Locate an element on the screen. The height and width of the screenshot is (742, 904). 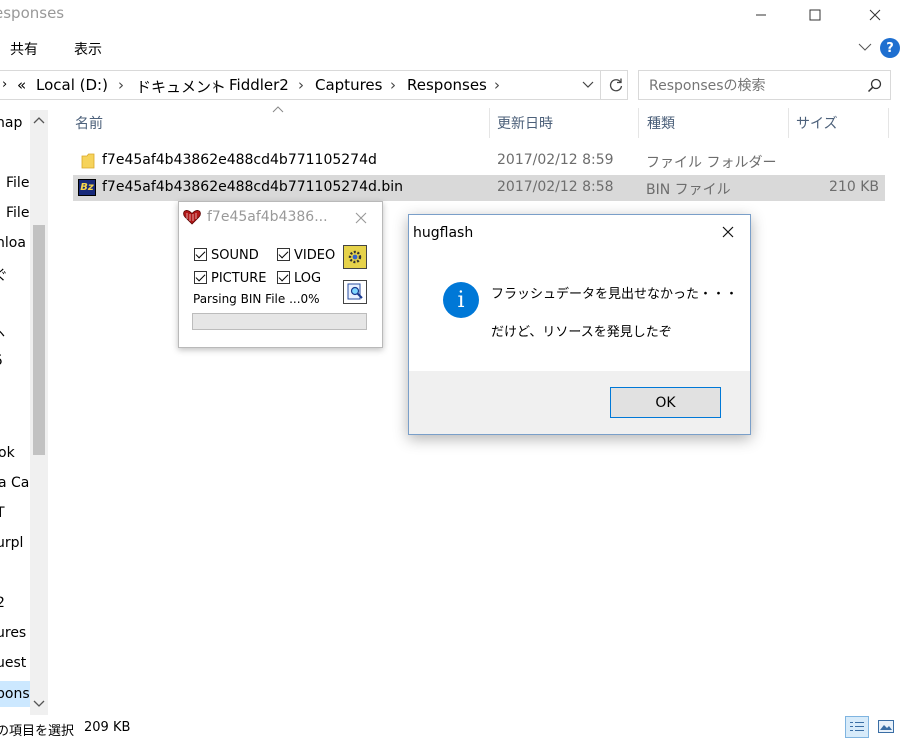
checkbox-sound is located at coordinates (200, 254).